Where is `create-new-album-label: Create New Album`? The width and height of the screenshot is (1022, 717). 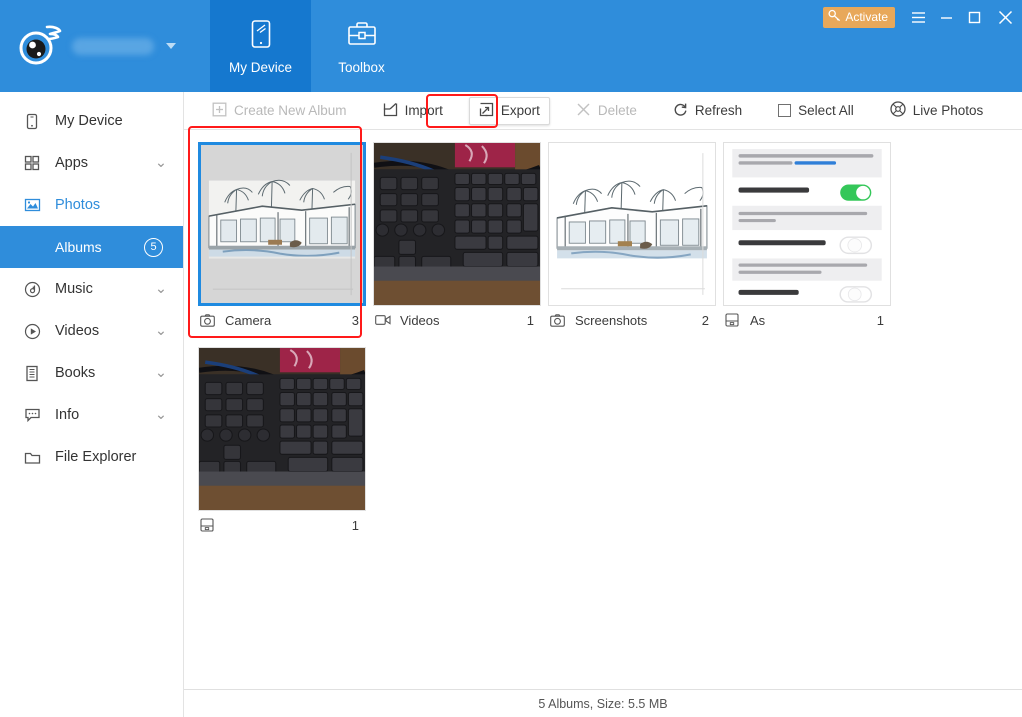
create-new-album-label: Create New Album is located at coordinates (290, 110).